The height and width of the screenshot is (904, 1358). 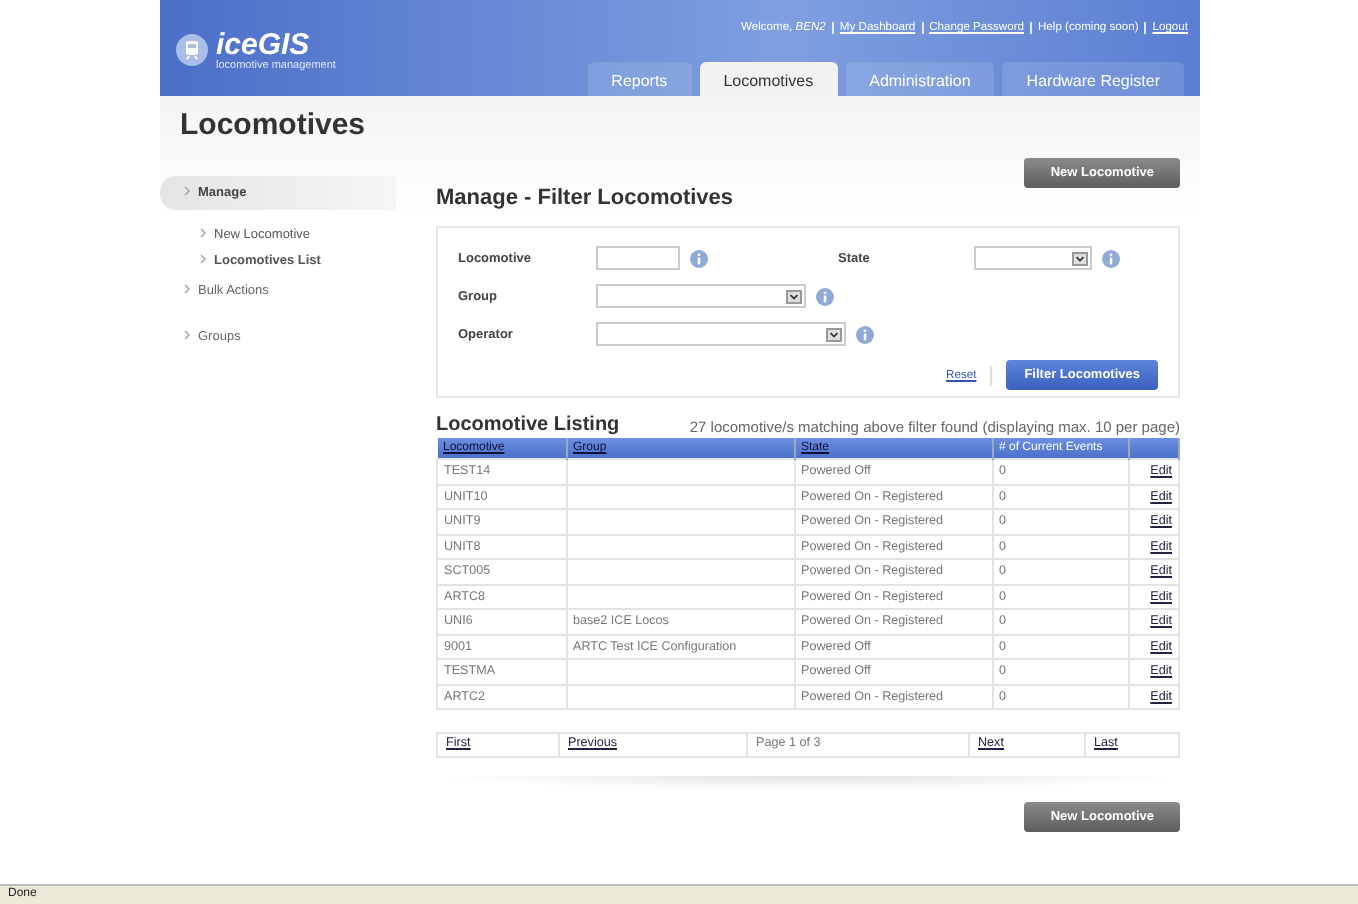 I want to click on train-icon, so click(x=192, y=50).